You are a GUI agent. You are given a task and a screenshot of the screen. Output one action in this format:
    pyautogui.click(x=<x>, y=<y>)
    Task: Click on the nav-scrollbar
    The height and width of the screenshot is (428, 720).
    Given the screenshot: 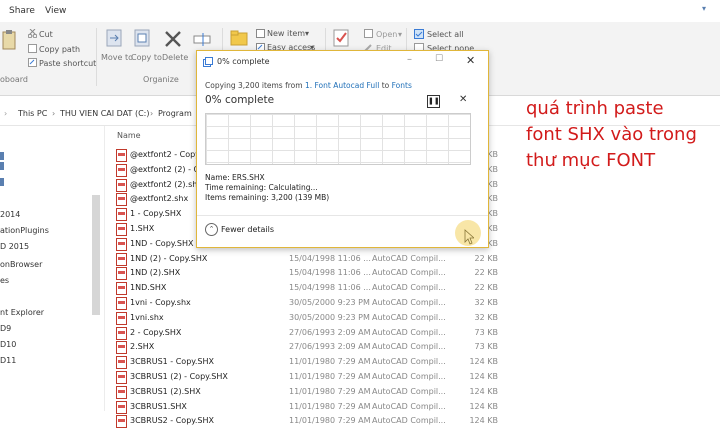 What is the action you would take?
    pyautogui.click(x=96, y=255)
    